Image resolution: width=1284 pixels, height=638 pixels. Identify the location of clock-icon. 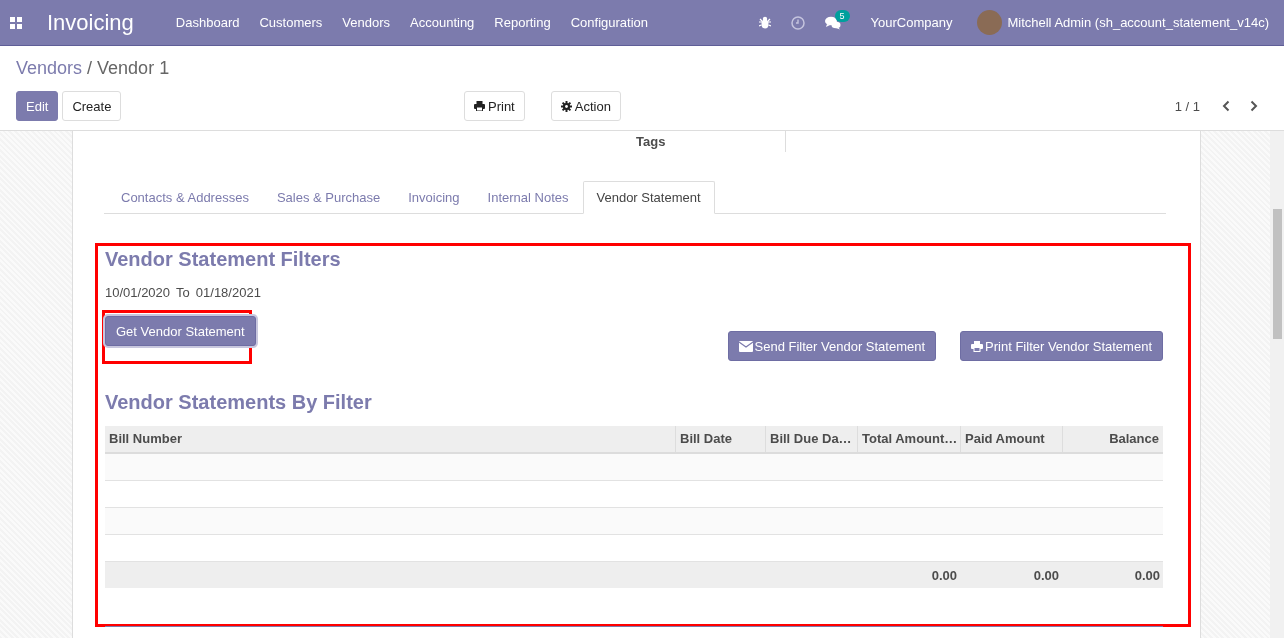
(797, 22).